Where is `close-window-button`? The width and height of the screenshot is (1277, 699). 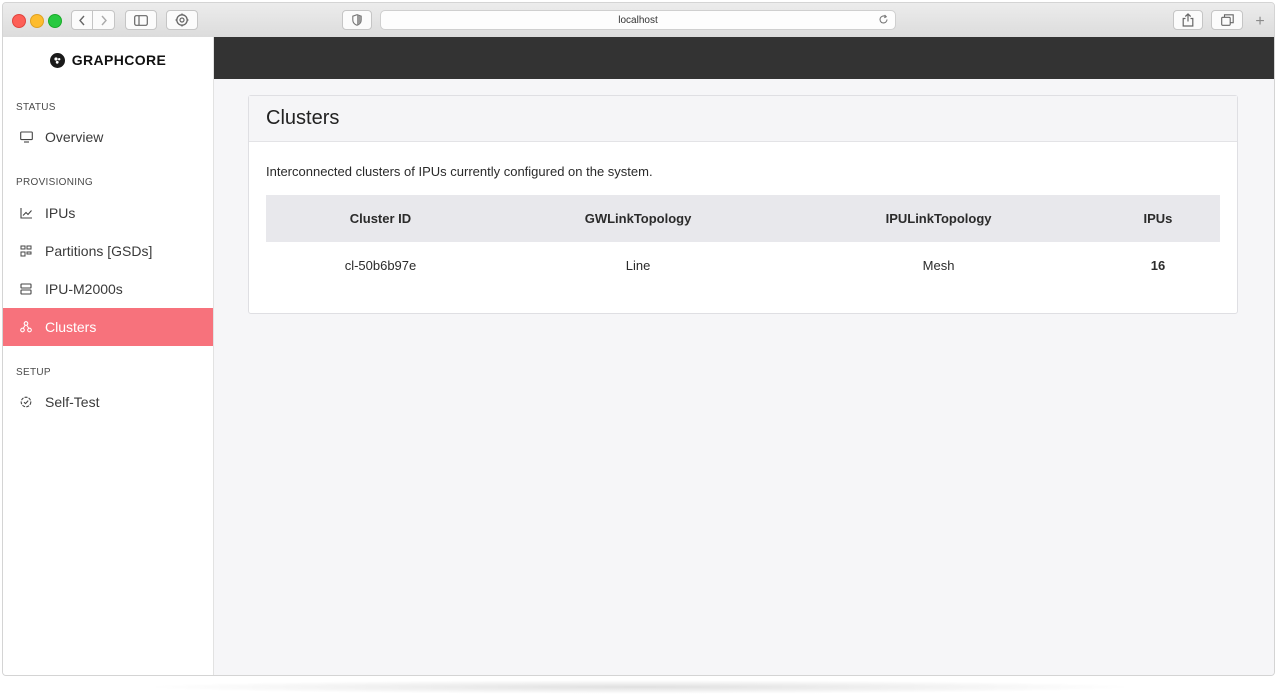
close-window-button is located at coordinates (19, 21).